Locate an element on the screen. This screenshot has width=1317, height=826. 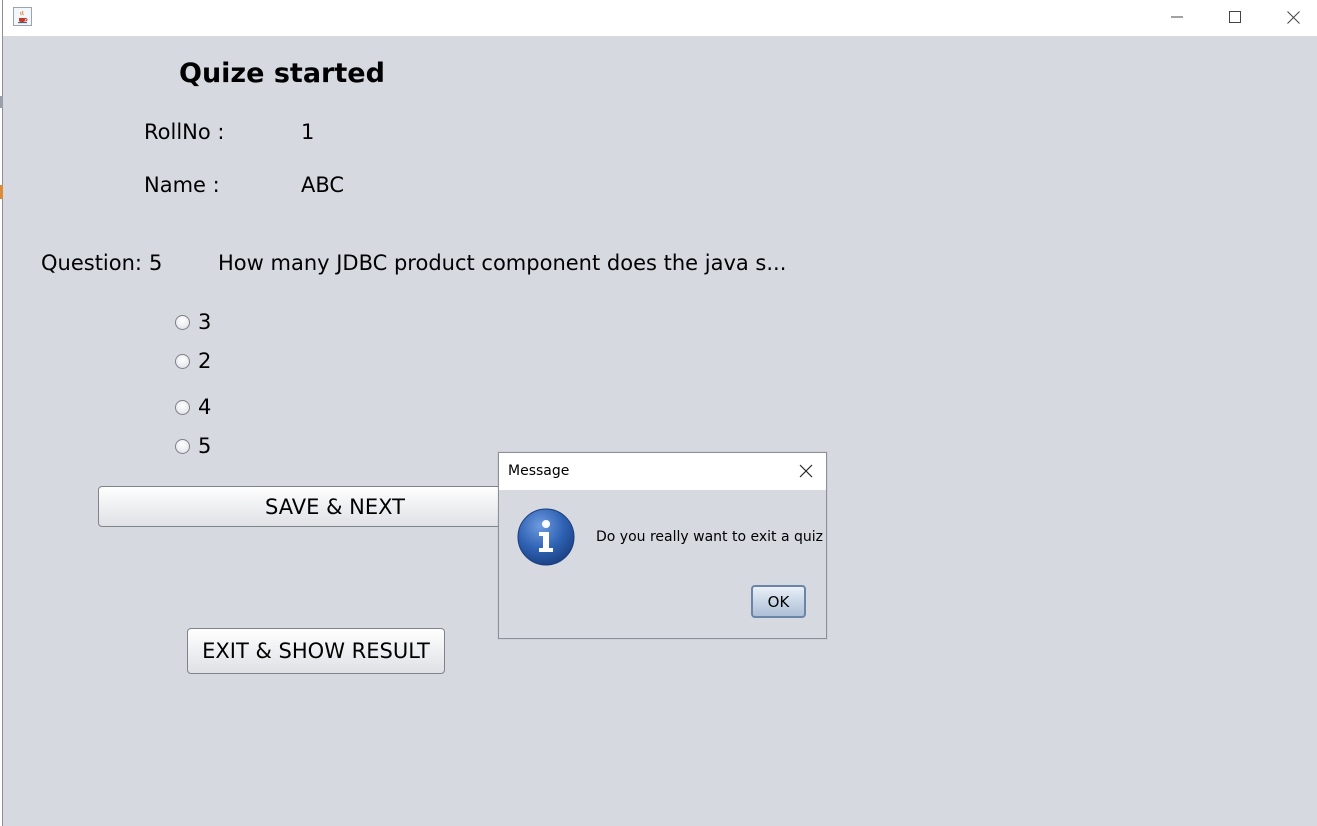
option-label: 3 is located at coordinates (205, 322).